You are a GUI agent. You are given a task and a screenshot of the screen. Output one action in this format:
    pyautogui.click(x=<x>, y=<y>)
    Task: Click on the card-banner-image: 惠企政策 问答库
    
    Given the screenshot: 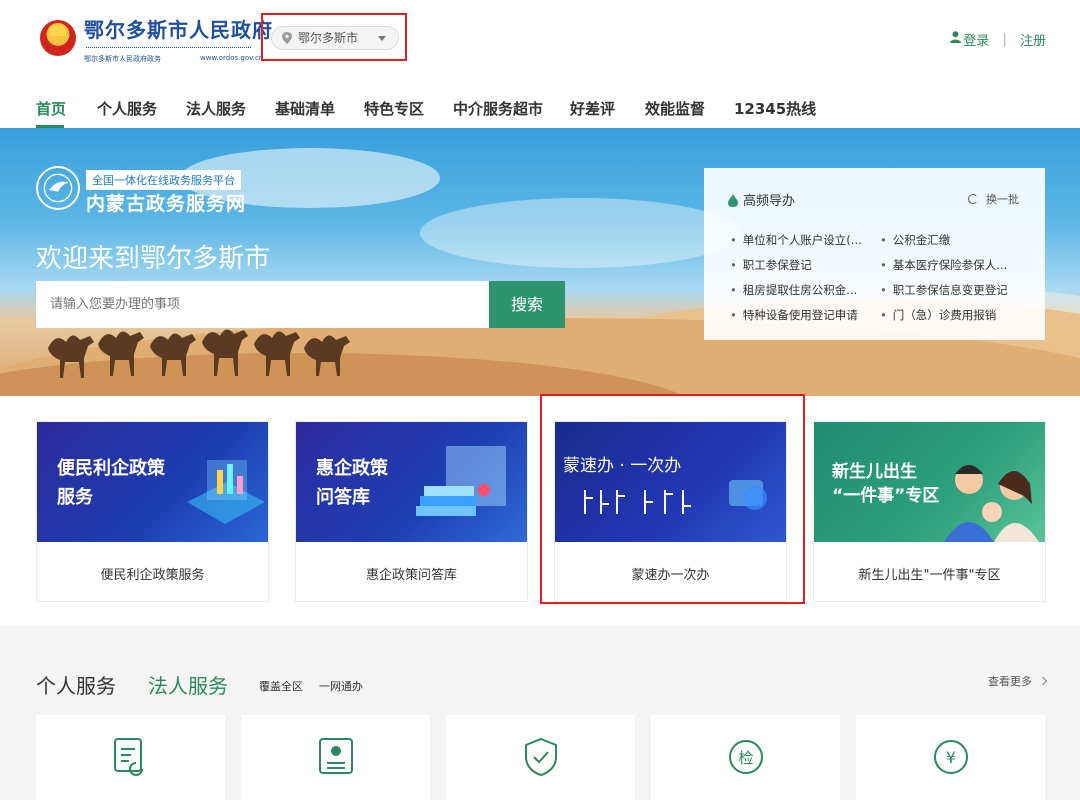 What is the action you would take?
    pyautogui.click(x=411, y=482)
    